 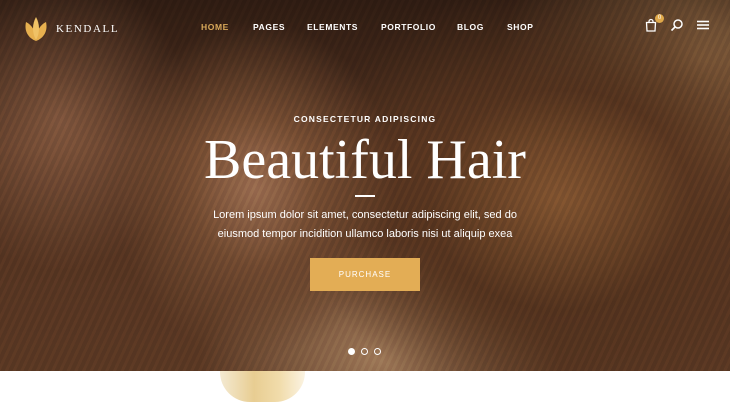 I want to click on nav-item-shop: SHOP, so click(x=520, y=27).